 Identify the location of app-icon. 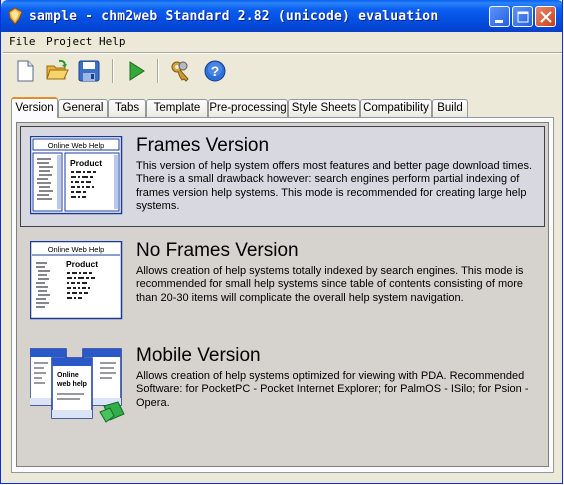
(15, 16).